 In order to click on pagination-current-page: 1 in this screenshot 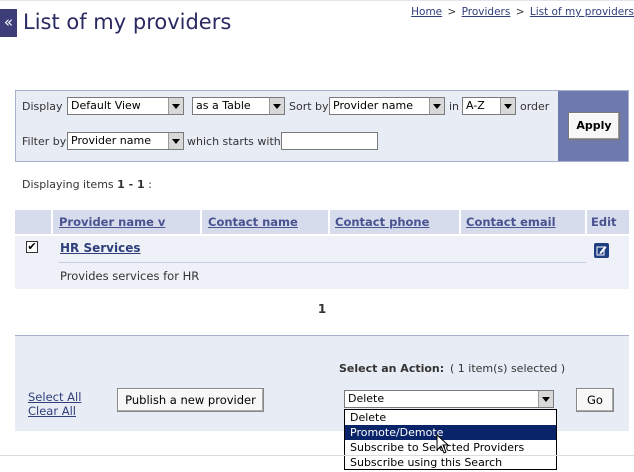, I will do `click(322, 309)`.